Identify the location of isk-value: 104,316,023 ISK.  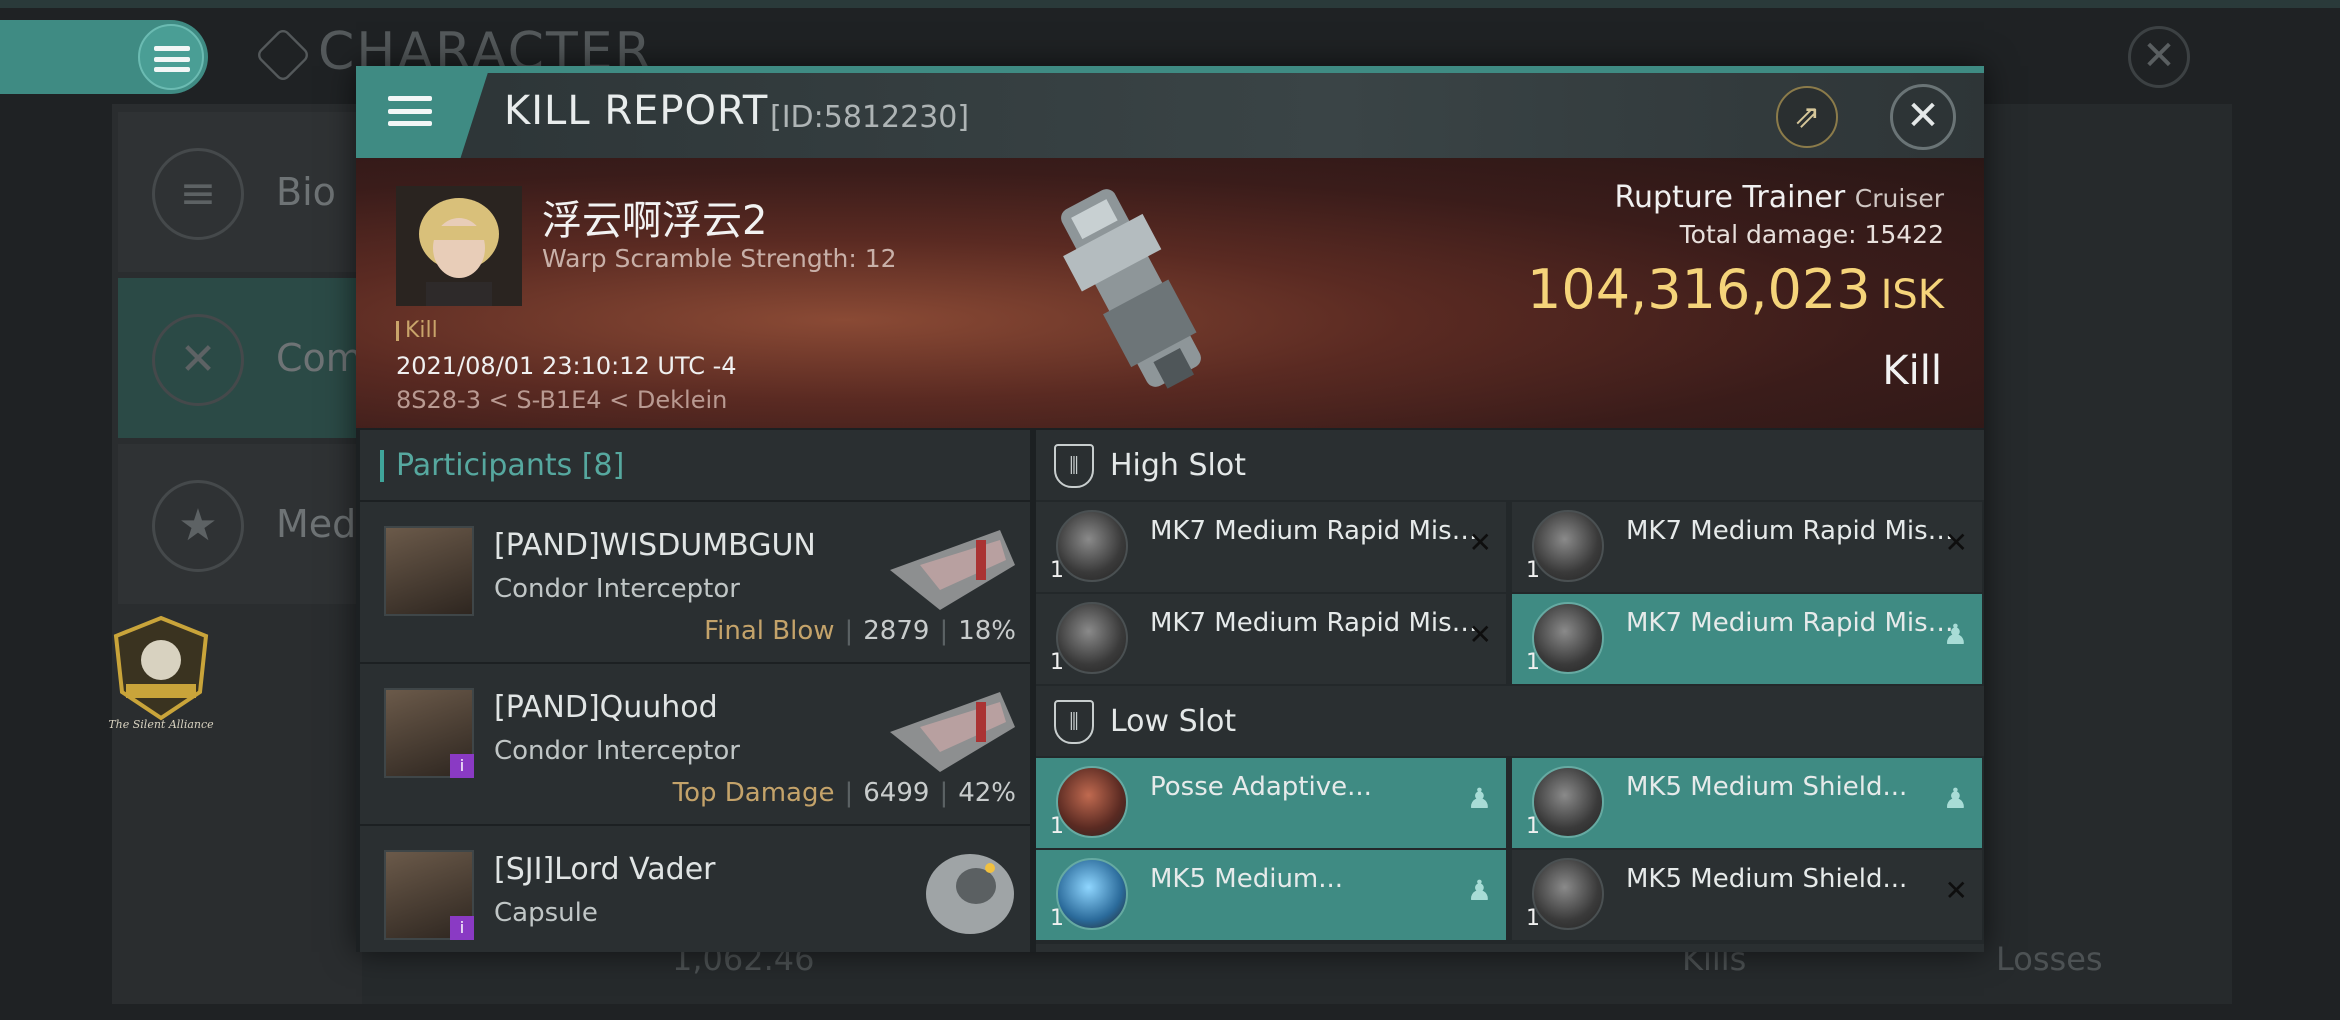
(1735, 289).